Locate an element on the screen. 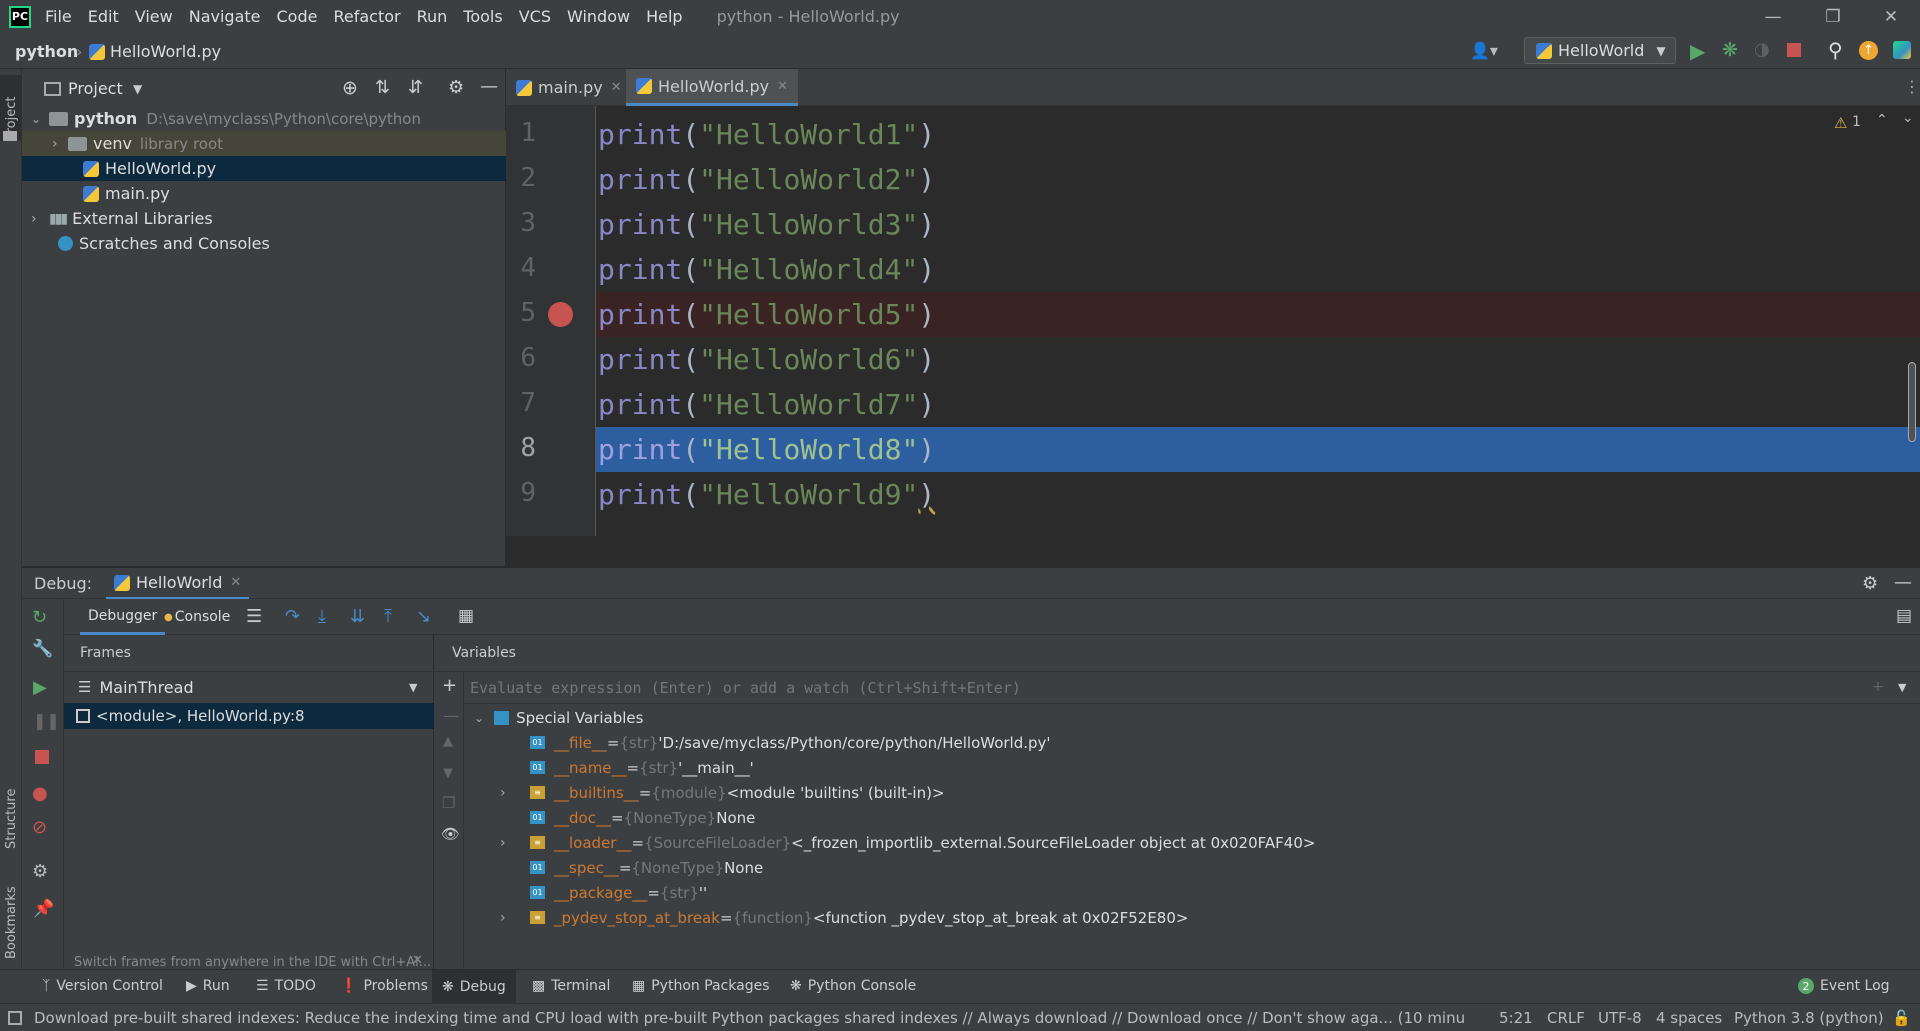 The width and height of the screenshot is (1920, 1031). file-encoding: UTF-8 is located at coordinates (1620, 1018).